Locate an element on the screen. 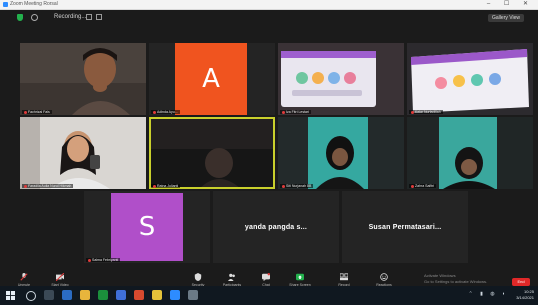  video-tile: Siti Nurjanah 8B is located at coordinates (341, 153).